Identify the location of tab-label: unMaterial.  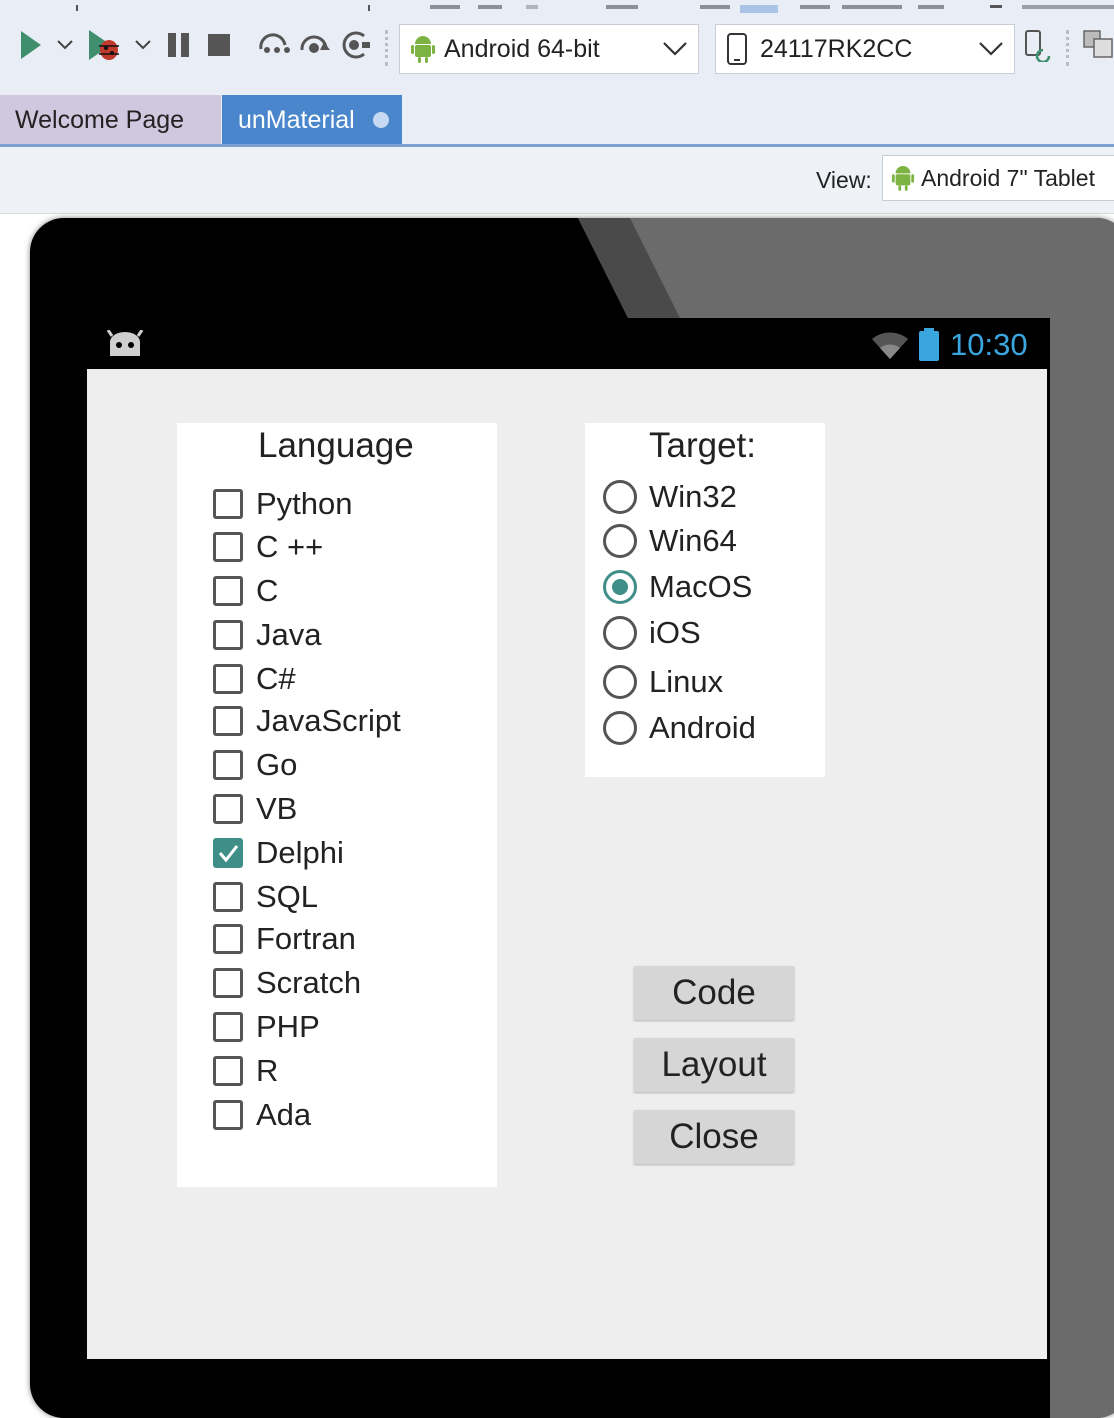
(296, 119).